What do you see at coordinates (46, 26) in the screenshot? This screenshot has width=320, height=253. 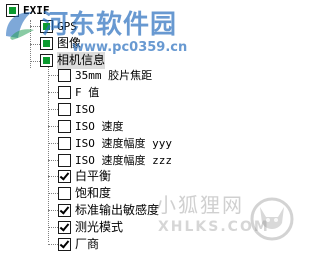 I see `gps-checkbox` at bounding box center [46, 26].